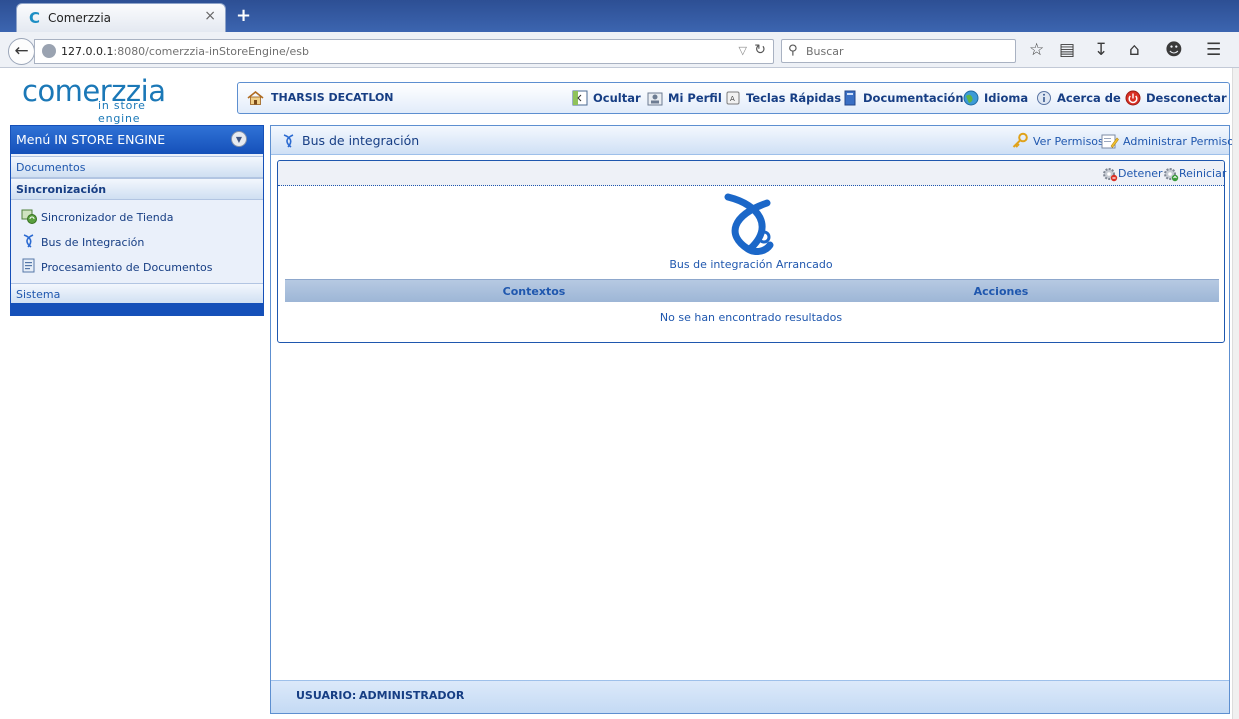 This screenshot has height=719, width=1239. I want to click on globe-icon, so click(49, 51).